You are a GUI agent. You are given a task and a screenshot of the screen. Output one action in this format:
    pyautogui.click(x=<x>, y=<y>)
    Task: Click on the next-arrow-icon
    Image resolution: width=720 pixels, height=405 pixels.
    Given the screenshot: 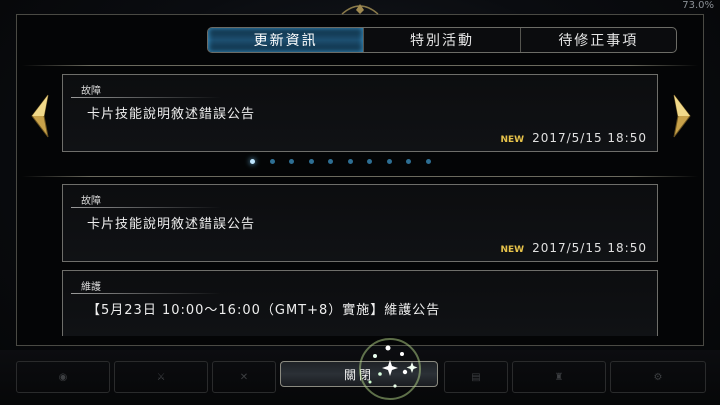 What is the action you would take?
    pyautogui.click(x=682, y=116)
    